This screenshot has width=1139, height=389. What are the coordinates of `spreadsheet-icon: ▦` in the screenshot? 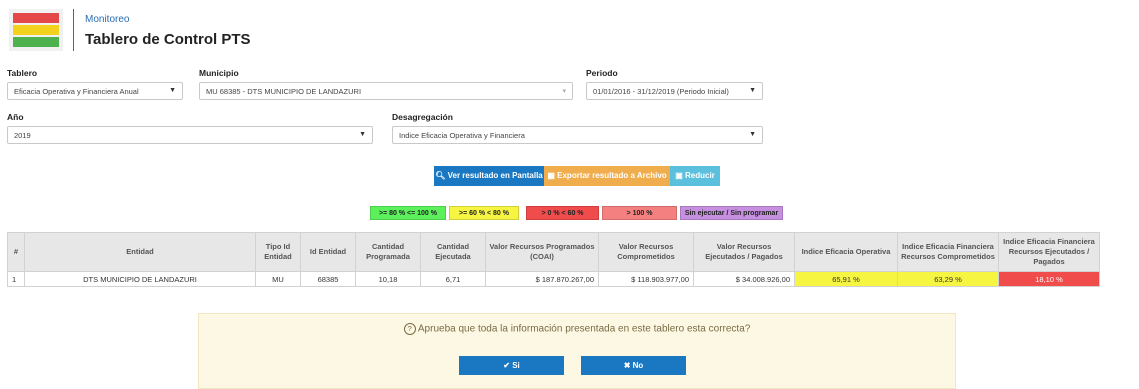 It's located at (551, 175).